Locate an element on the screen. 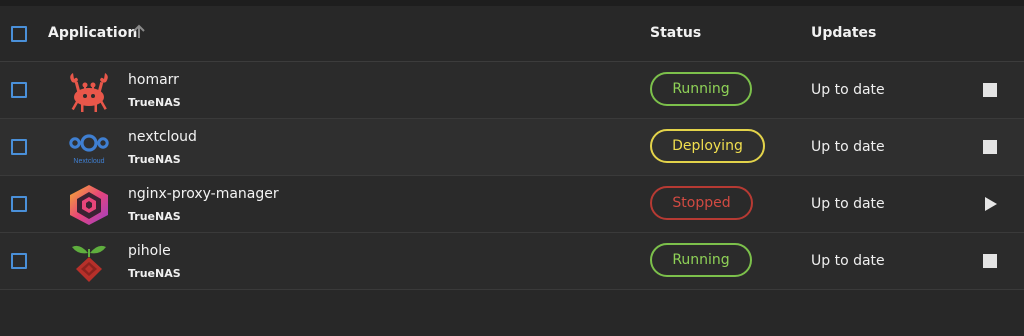 The image size is (1024, 336). pihole-icon is located at coordinates (89, 263).